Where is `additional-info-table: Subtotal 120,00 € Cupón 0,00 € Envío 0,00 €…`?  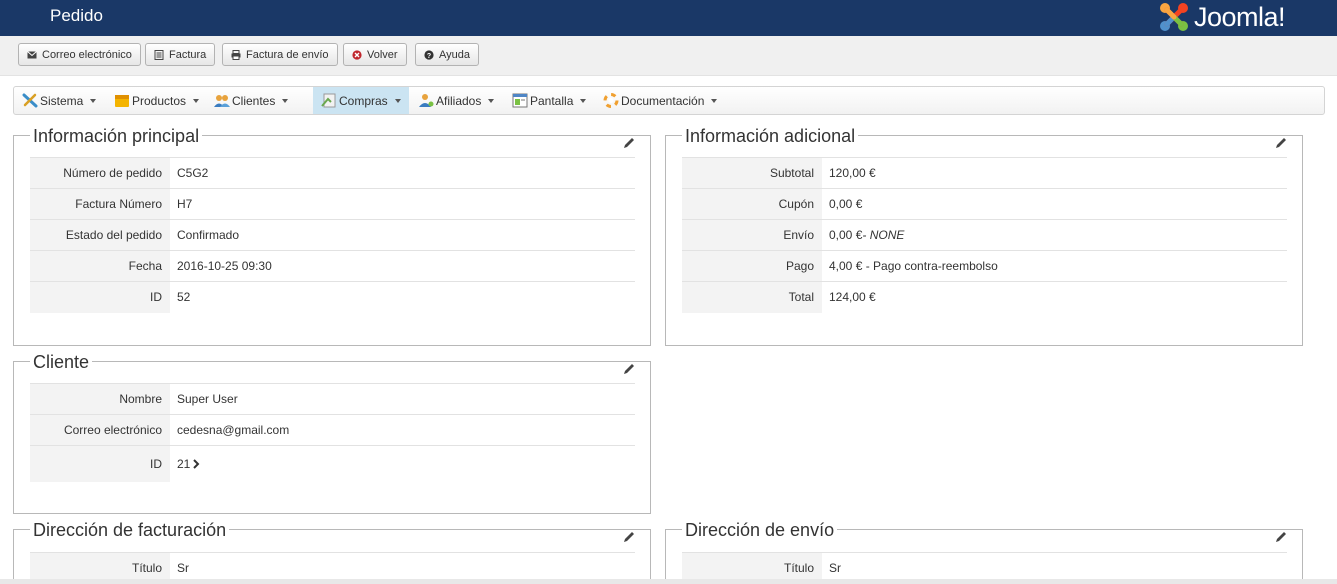
additional-info-table: Subtotal 120,00 € Cupón 0,00 € Envío 0,00 €… is located at coordinates (984, 235).